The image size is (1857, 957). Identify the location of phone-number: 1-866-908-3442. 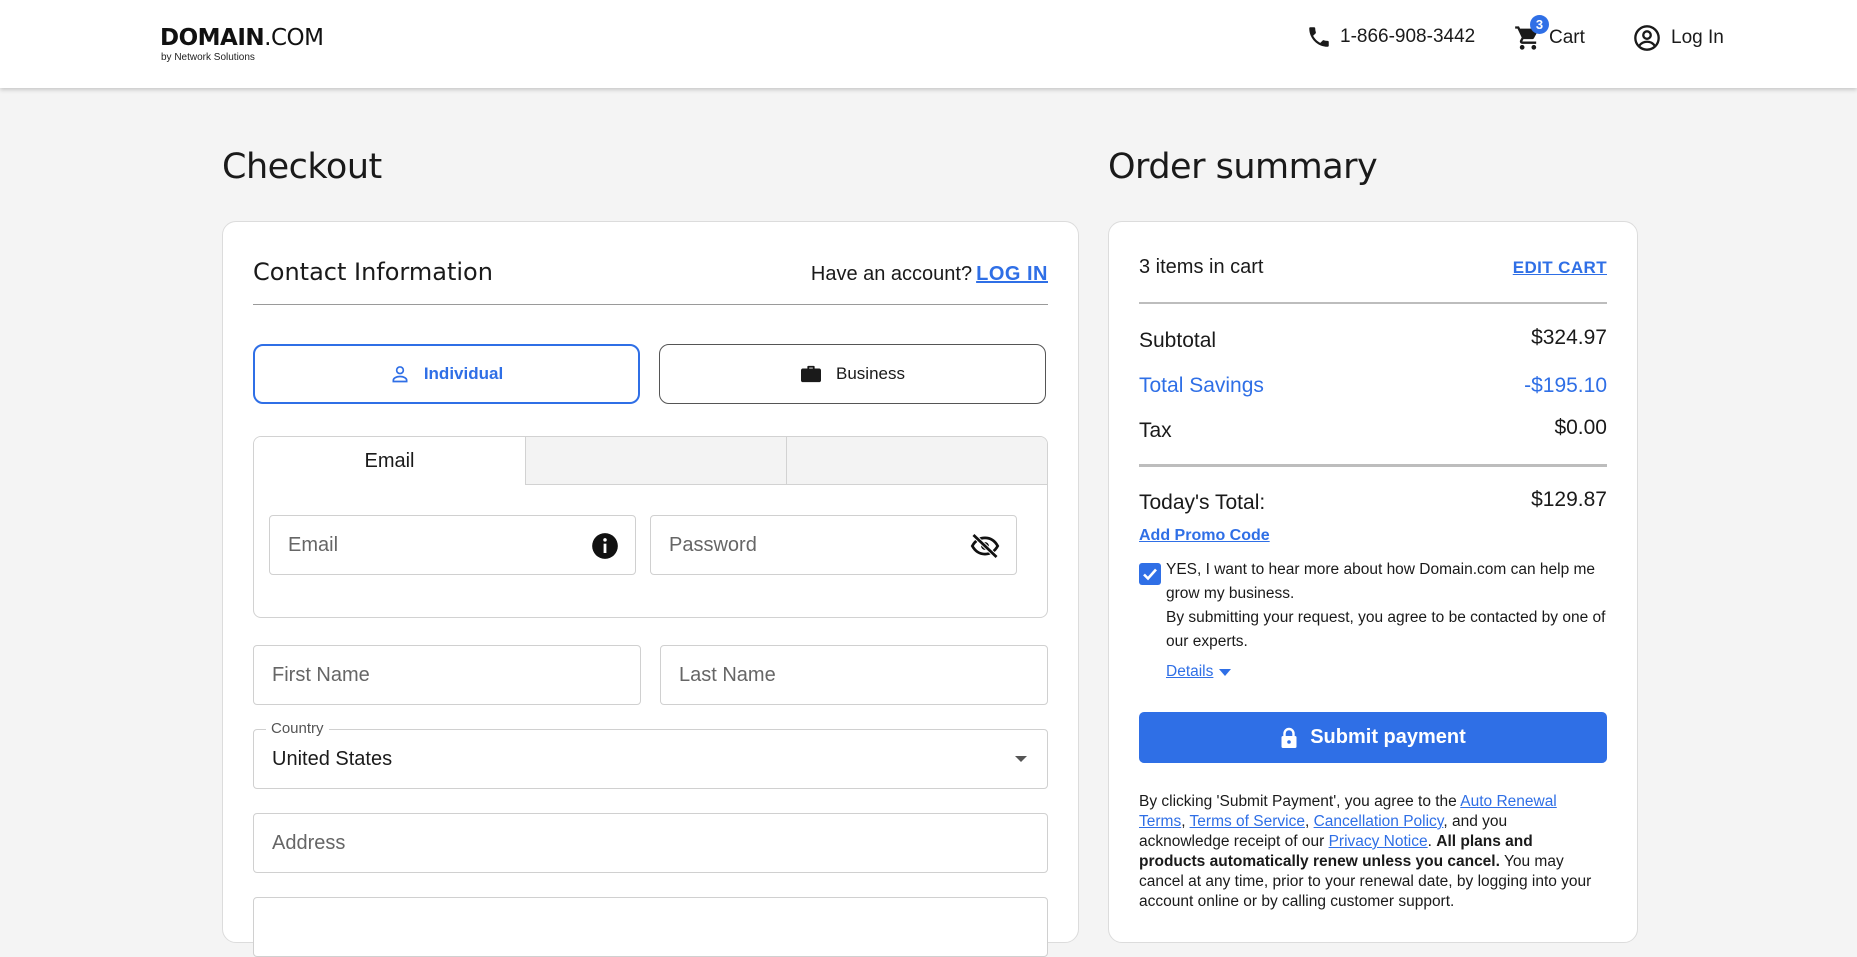
(1408, 36).